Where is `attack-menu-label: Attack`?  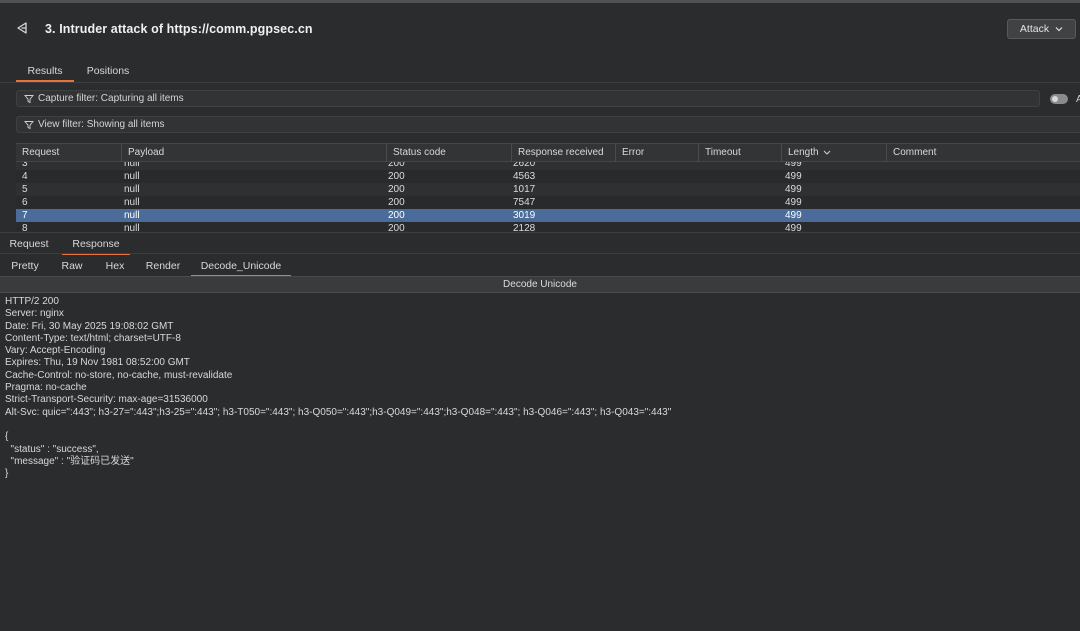
attack-menu-label: Attack is located at coordinates (1034, 29).